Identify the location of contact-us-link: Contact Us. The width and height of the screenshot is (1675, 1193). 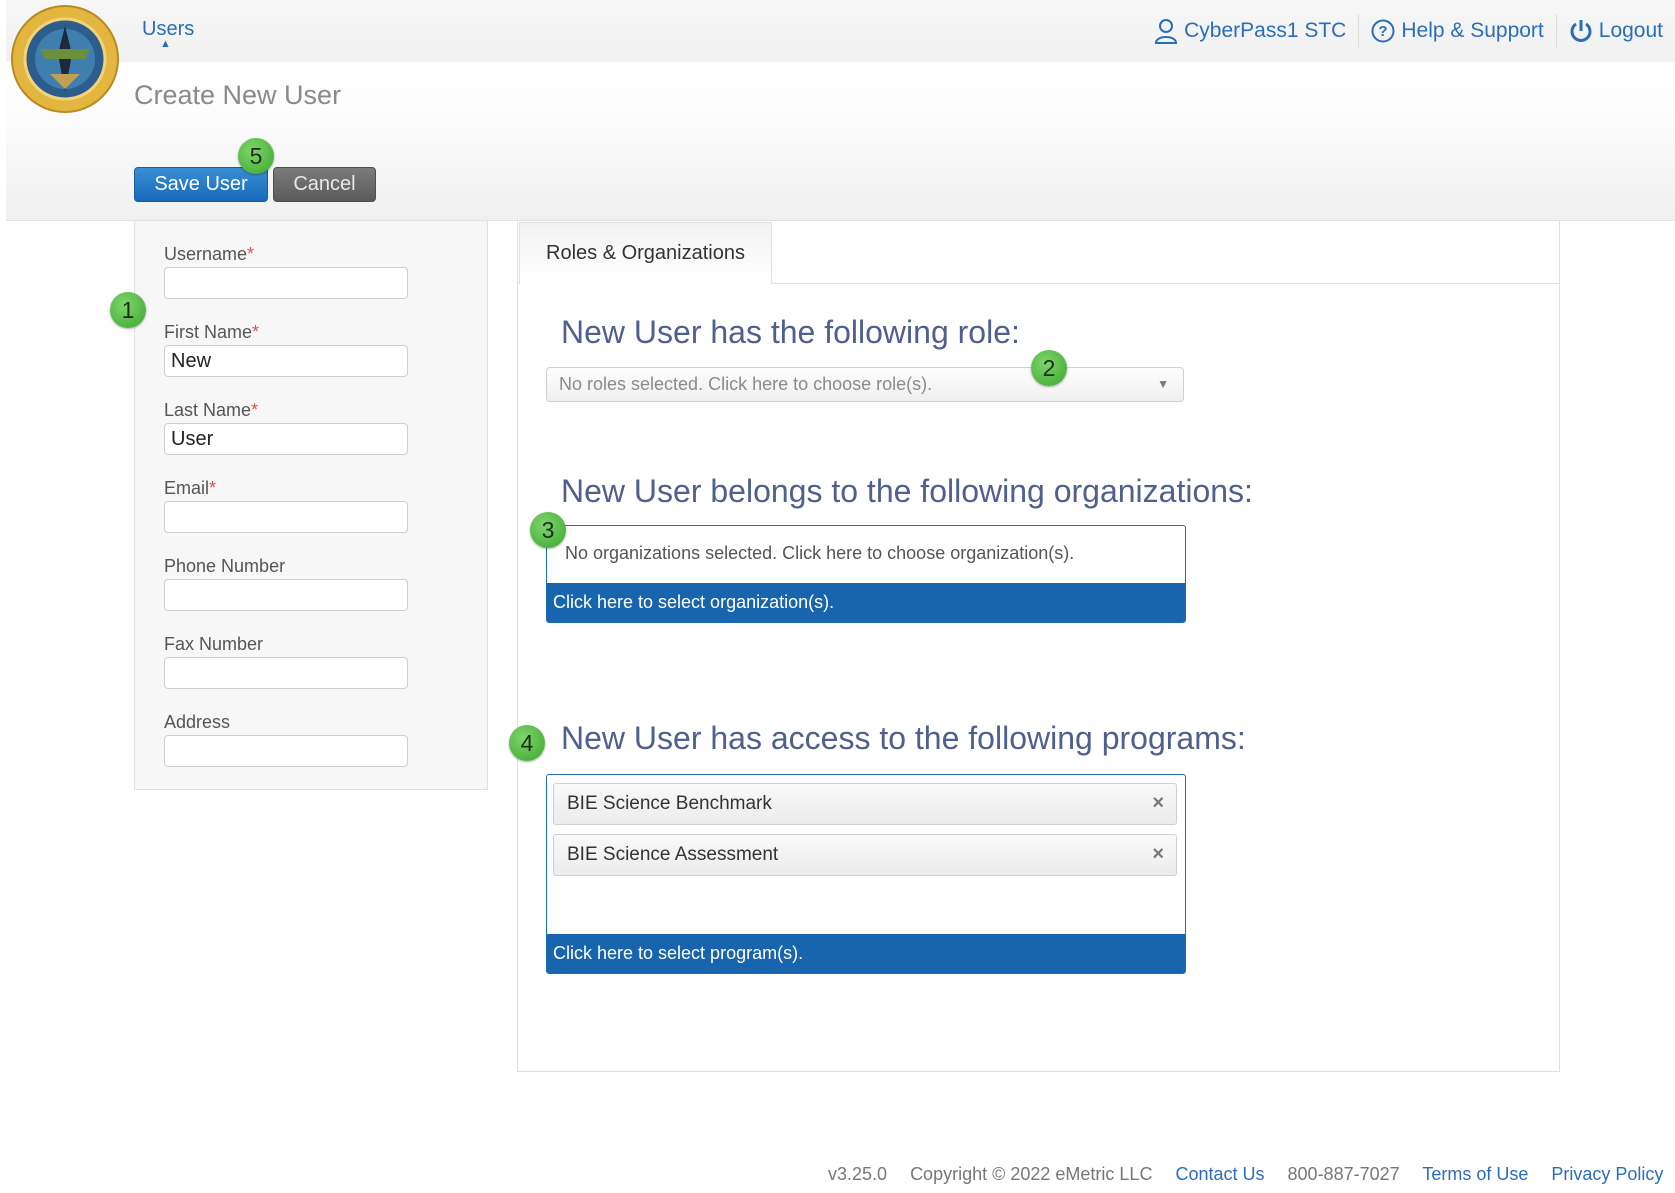
(1219, 1174).